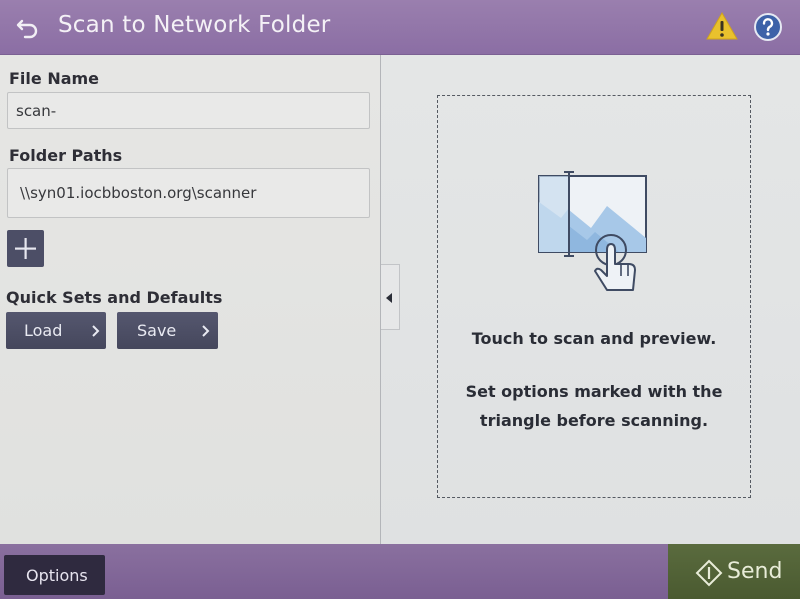  I want to click on page-title: Scan to Network Folder, so click(194, 25).